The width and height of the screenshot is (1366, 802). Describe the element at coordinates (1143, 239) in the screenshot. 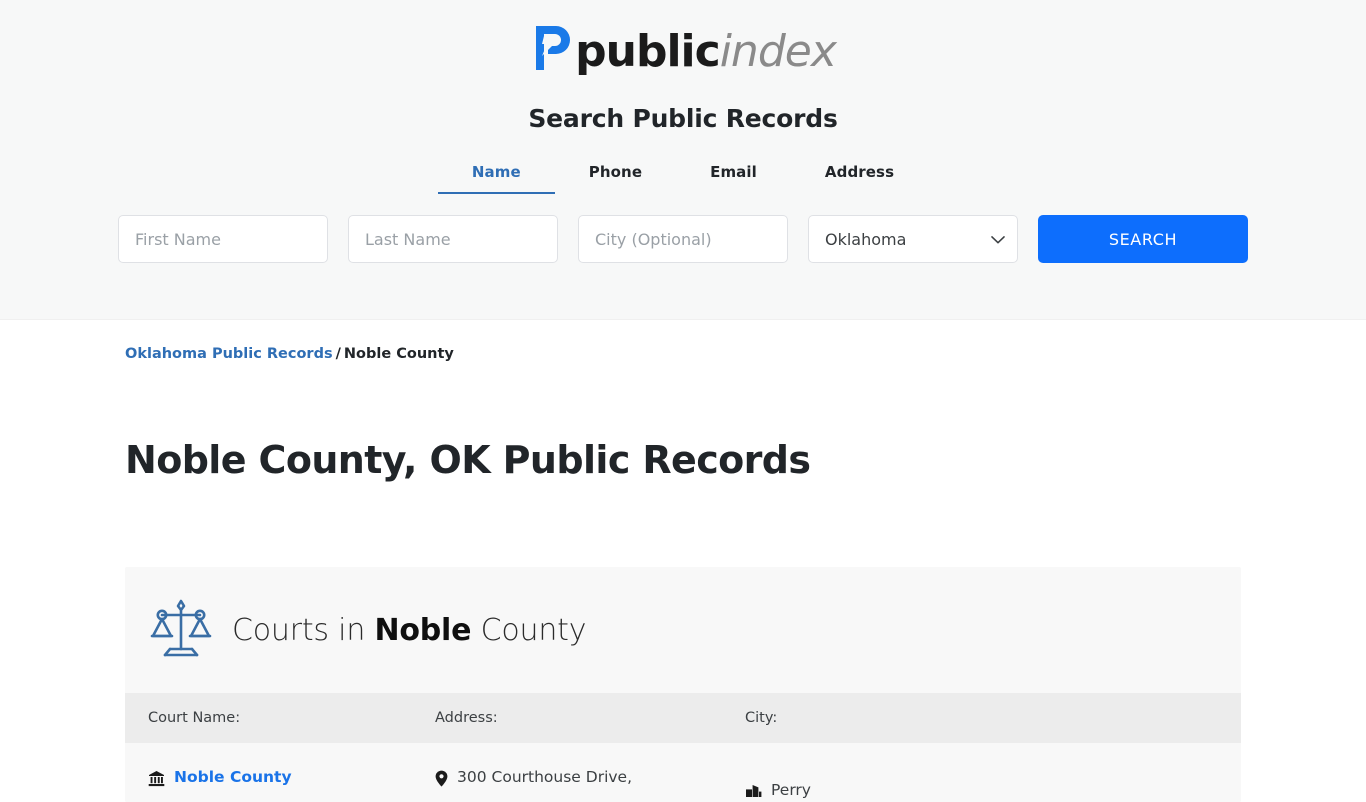

I see `search-button: SEARCH` at that location.